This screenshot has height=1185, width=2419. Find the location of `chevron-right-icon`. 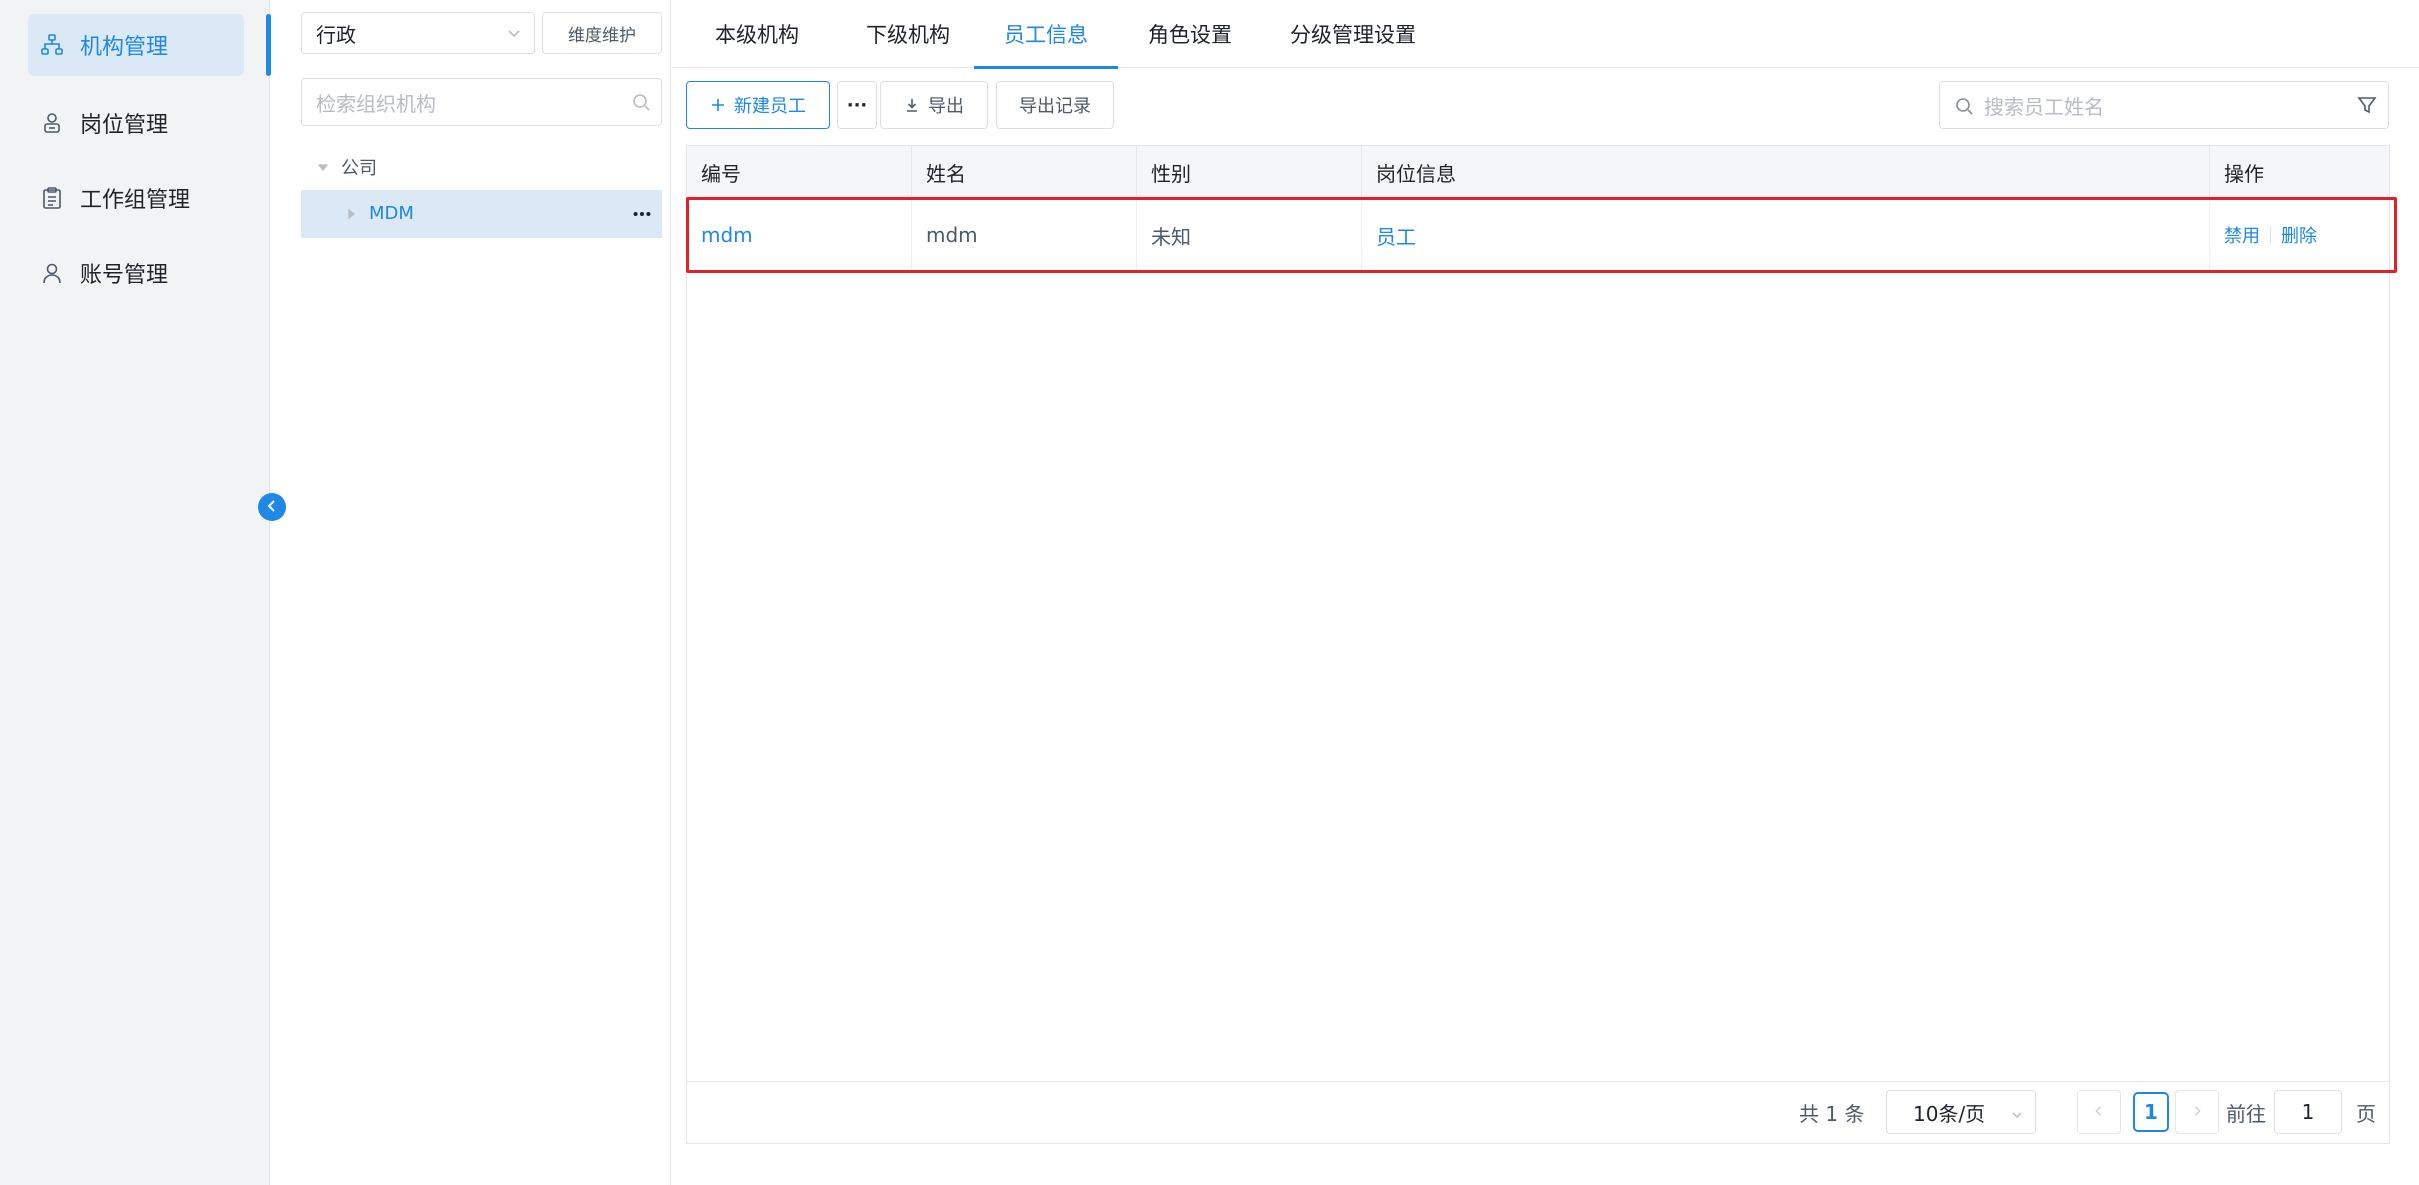

chevron-right-icon is located at coordinates (2197, 1112).